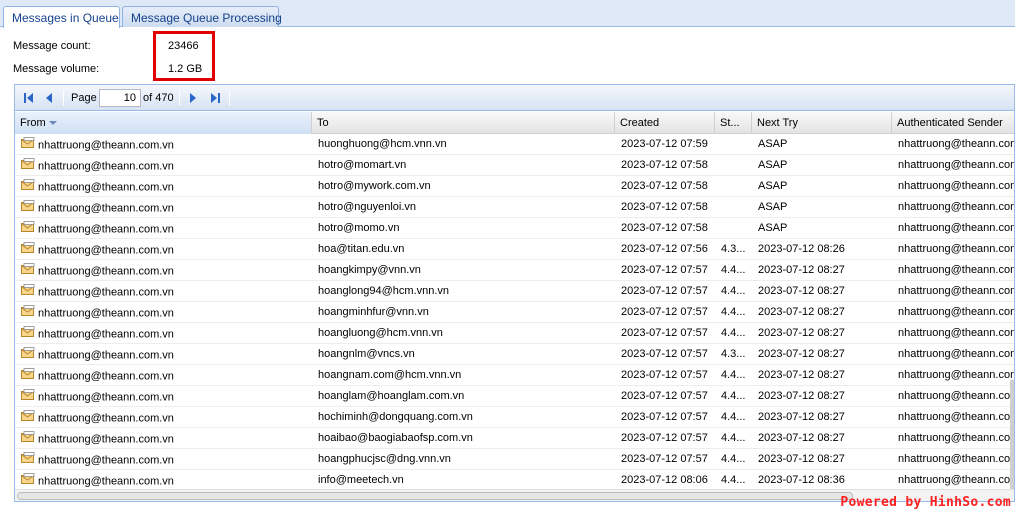 This screenshot has height=511, width=1015. Describe the element at coordinates (665, 123) in the screenshot. I see `column-header-created: Created` at that location.